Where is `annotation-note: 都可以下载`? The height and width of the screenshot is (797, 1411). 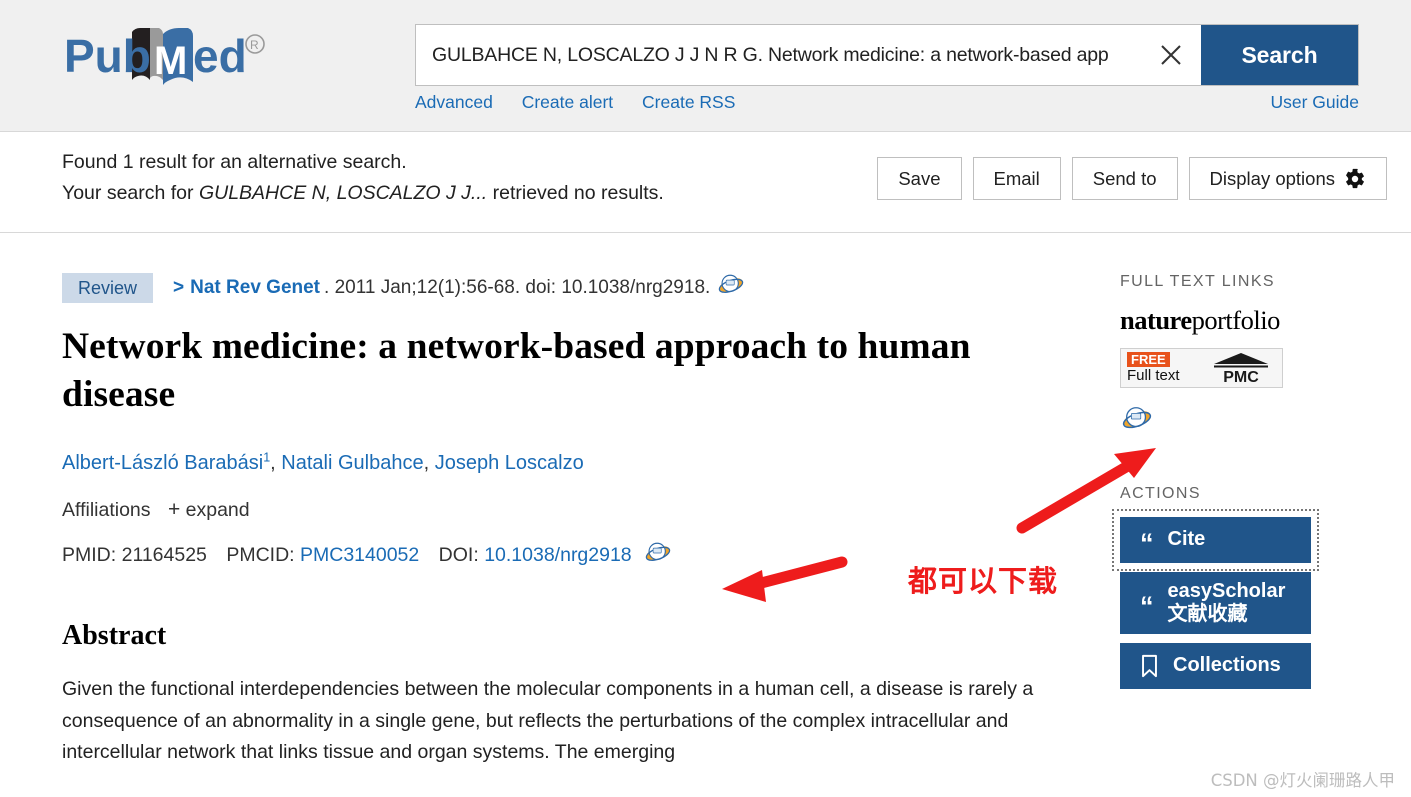
annotation-note: 都可以下载 is located at coordinates (983, 581).